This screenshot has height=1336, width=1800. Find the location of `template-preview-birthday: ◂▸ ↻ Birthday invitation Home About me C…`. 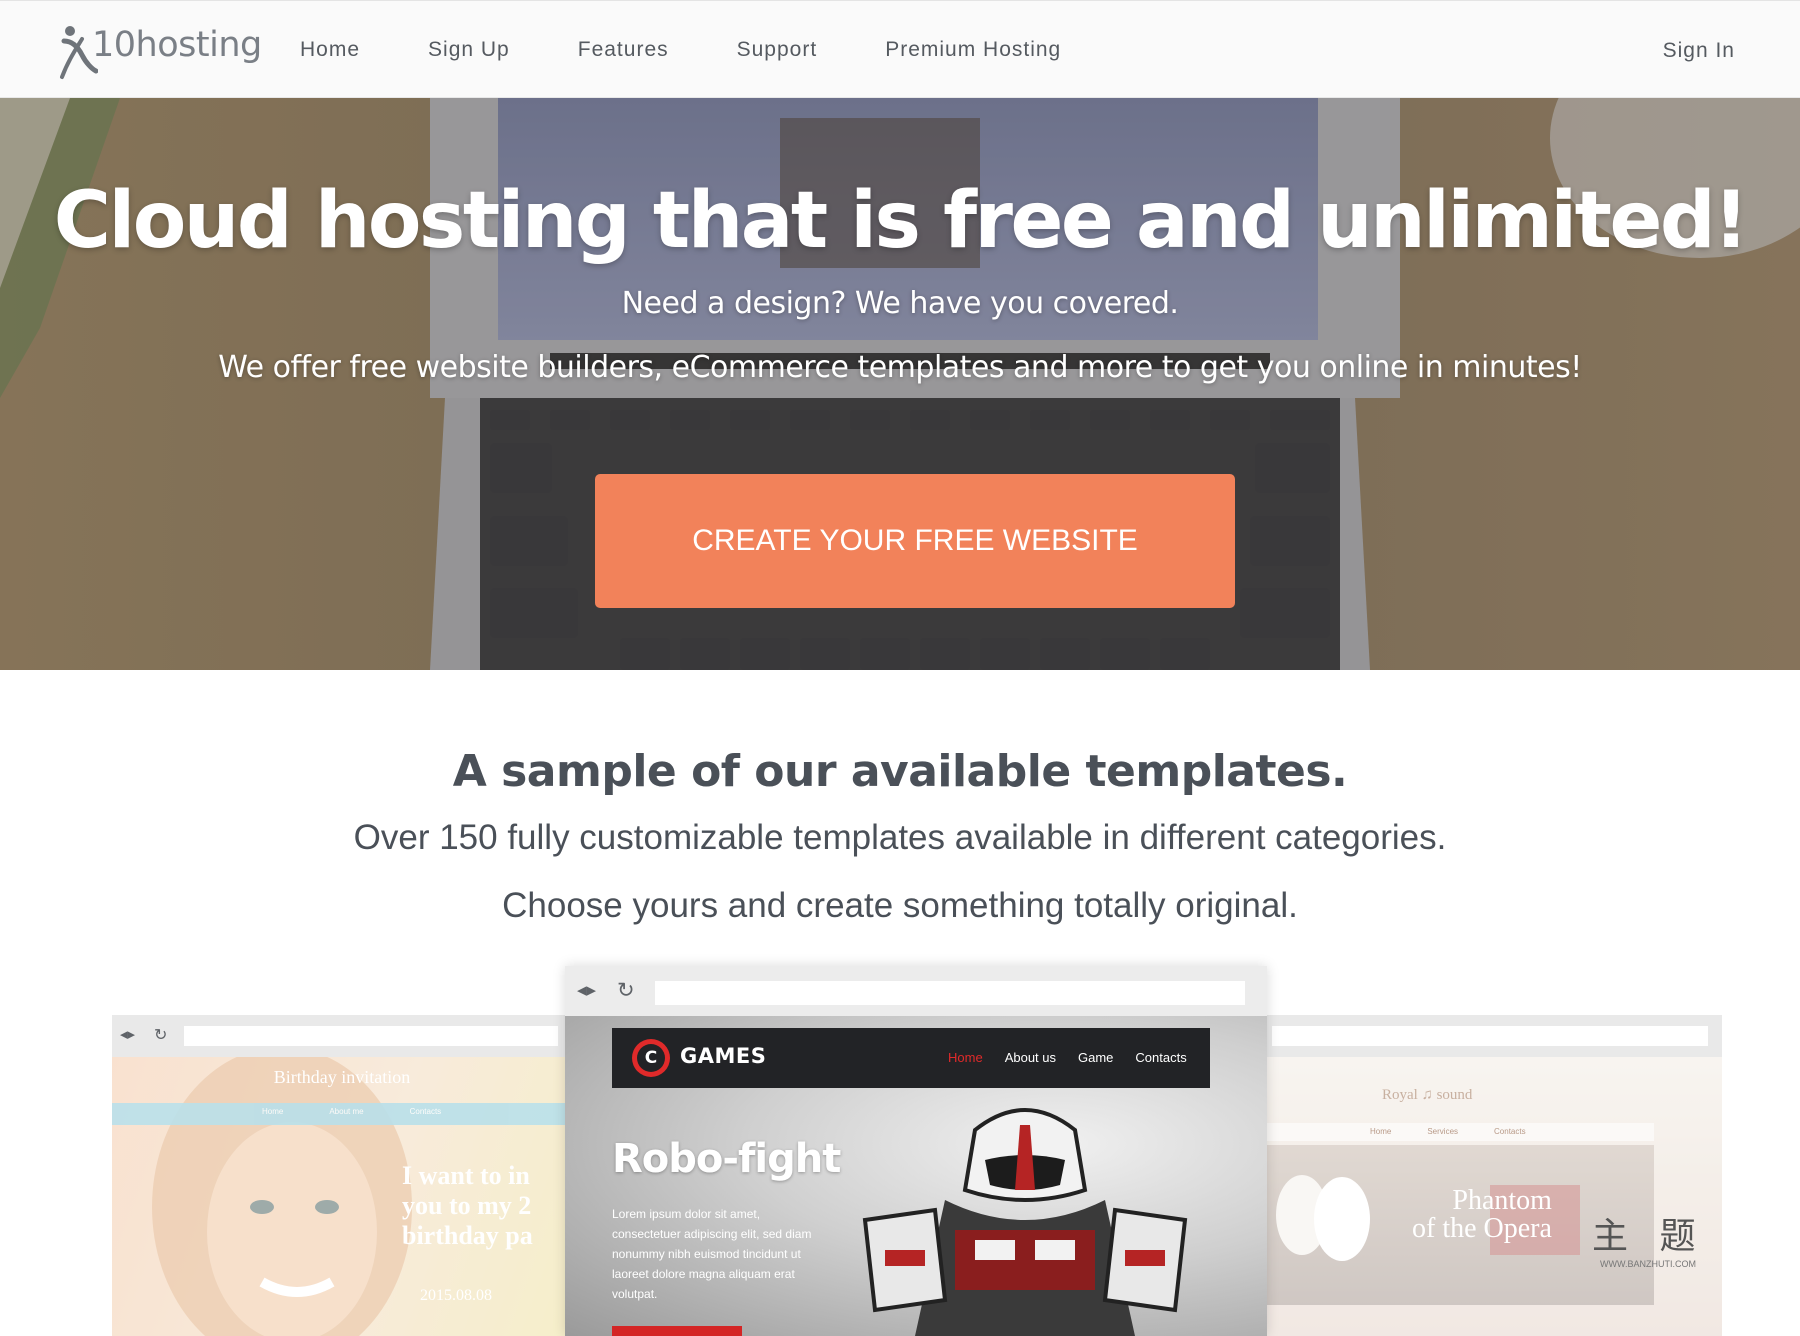

template-preview-birthday: ◂▸ ↻ Birthday invitation Home About me C… is located at coordinates (342, 1175).